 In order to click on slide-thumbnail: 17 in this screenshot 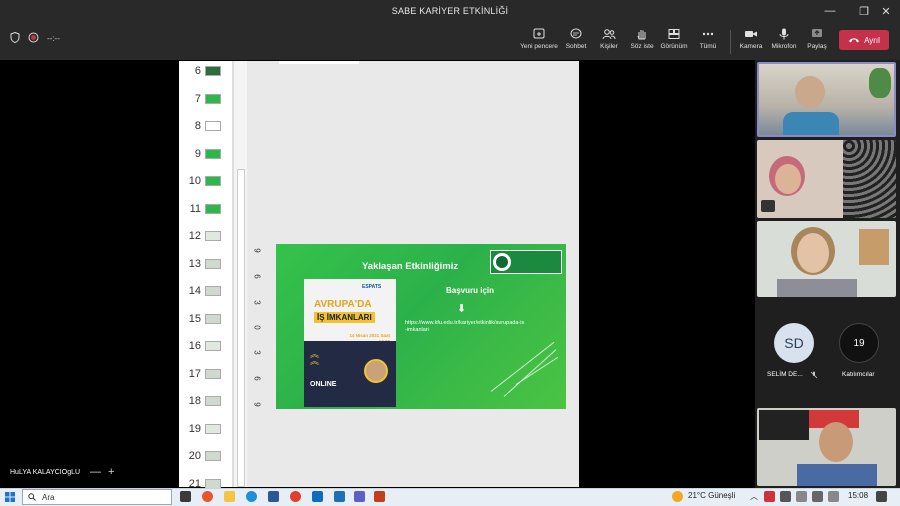, I will do `click(205, 374)`.